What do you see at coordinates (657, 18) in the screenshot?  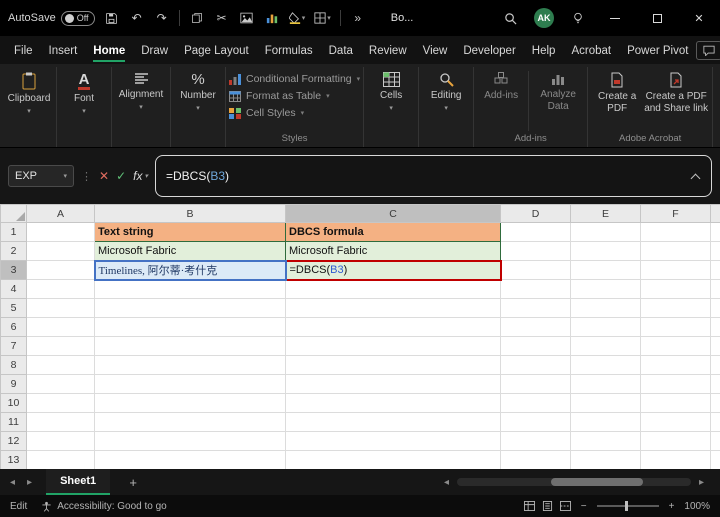 I see `maximize-button` at bounding box center [657, 18].